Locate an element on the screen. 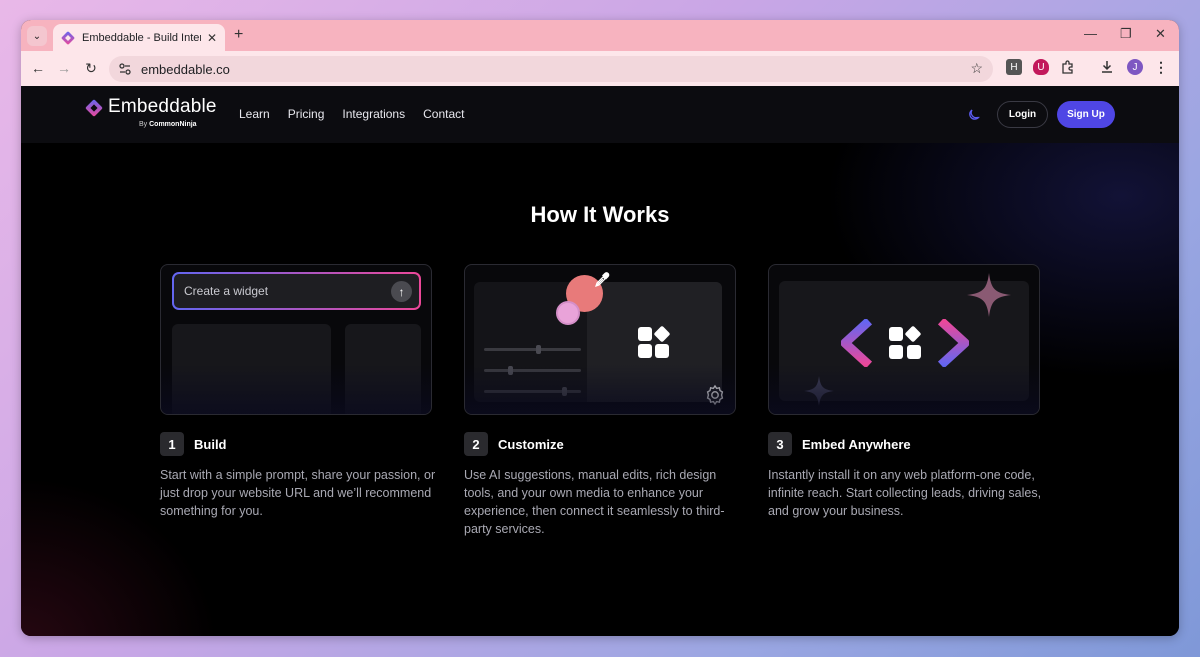  slider is located at coordinates (532, 349).